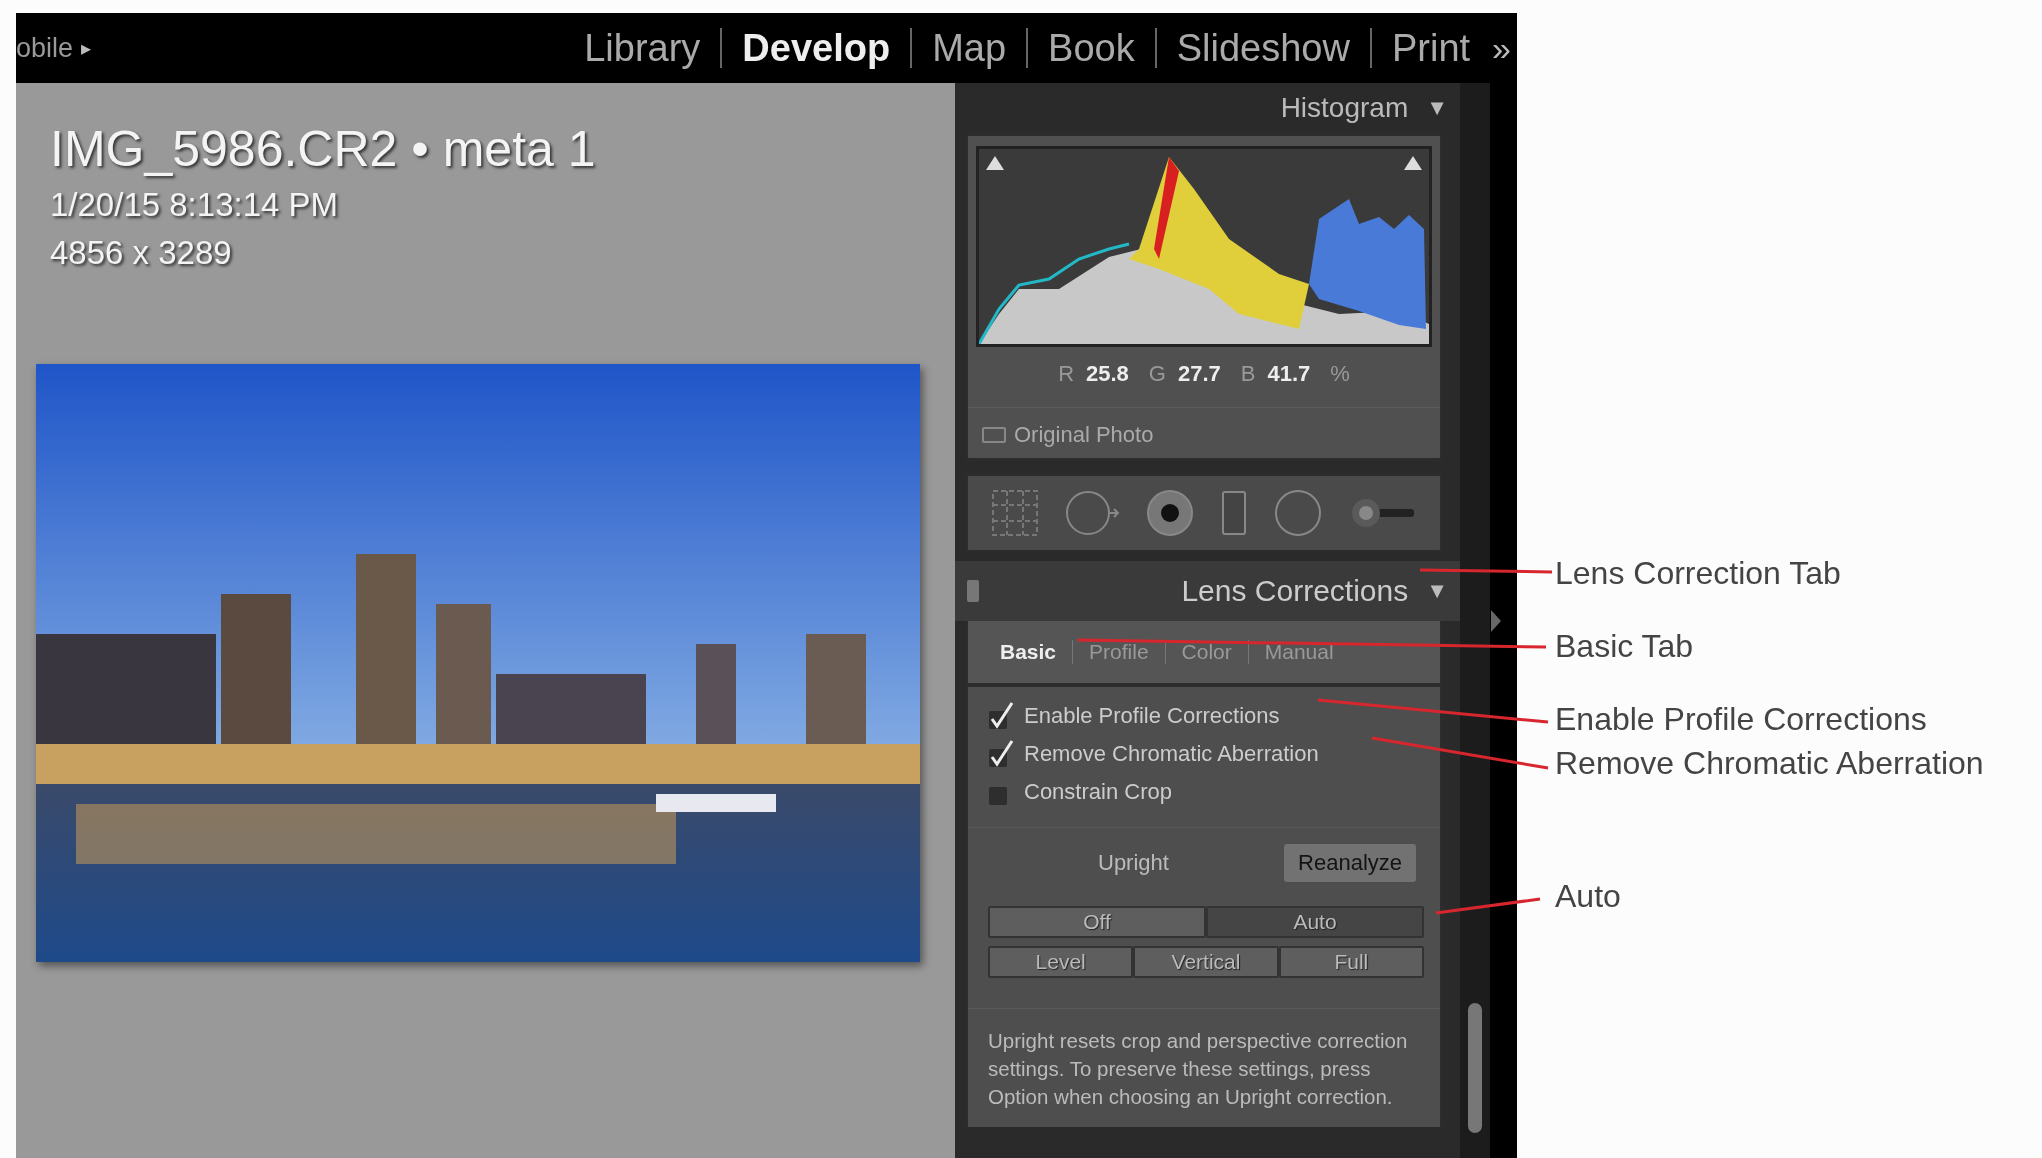 The height and width of the screenshot is (1158, 2042). I want to click on channel-label: R, so click(1066, 374).